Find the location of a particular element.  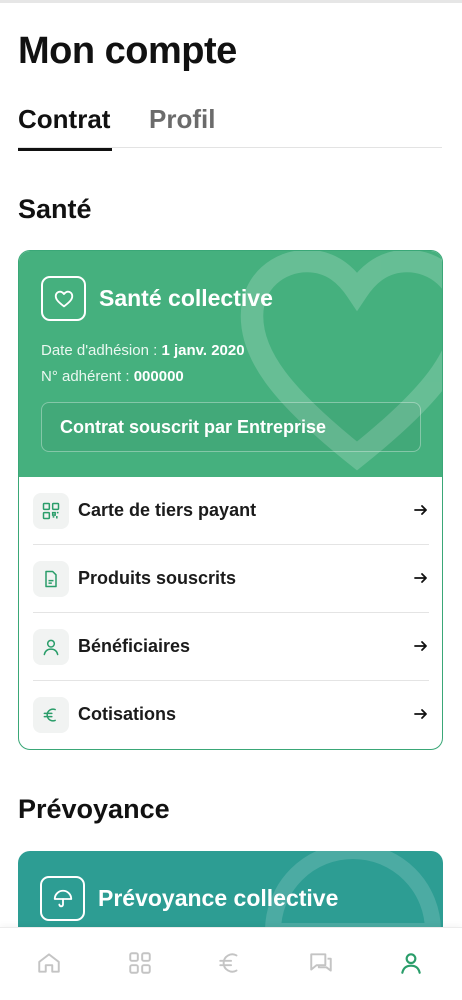

tab-contrat: Contrat is located at coordinates (65, 127).